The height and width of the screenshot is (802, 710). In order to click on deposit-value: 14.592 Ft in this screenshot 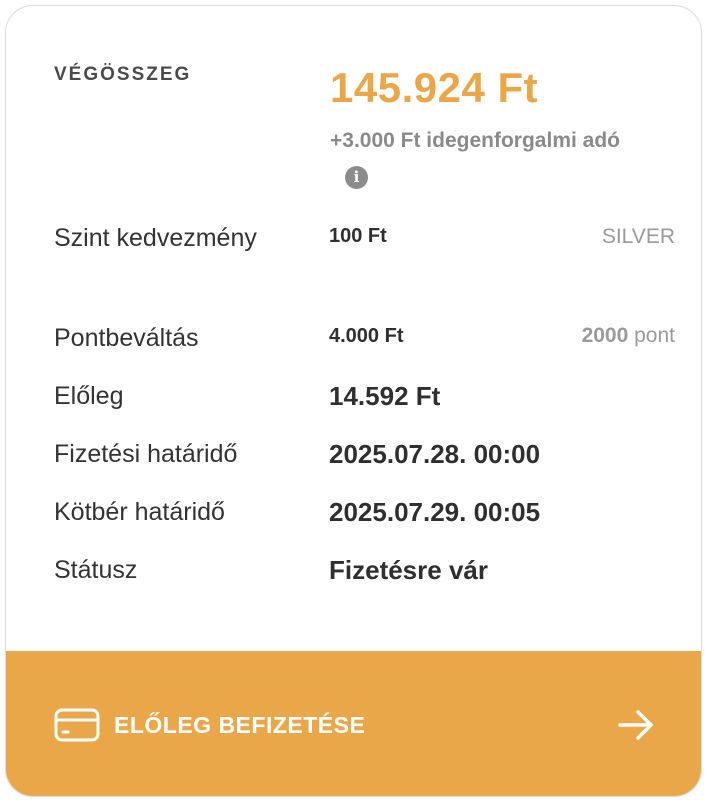, I will do `click(385, 396)`.